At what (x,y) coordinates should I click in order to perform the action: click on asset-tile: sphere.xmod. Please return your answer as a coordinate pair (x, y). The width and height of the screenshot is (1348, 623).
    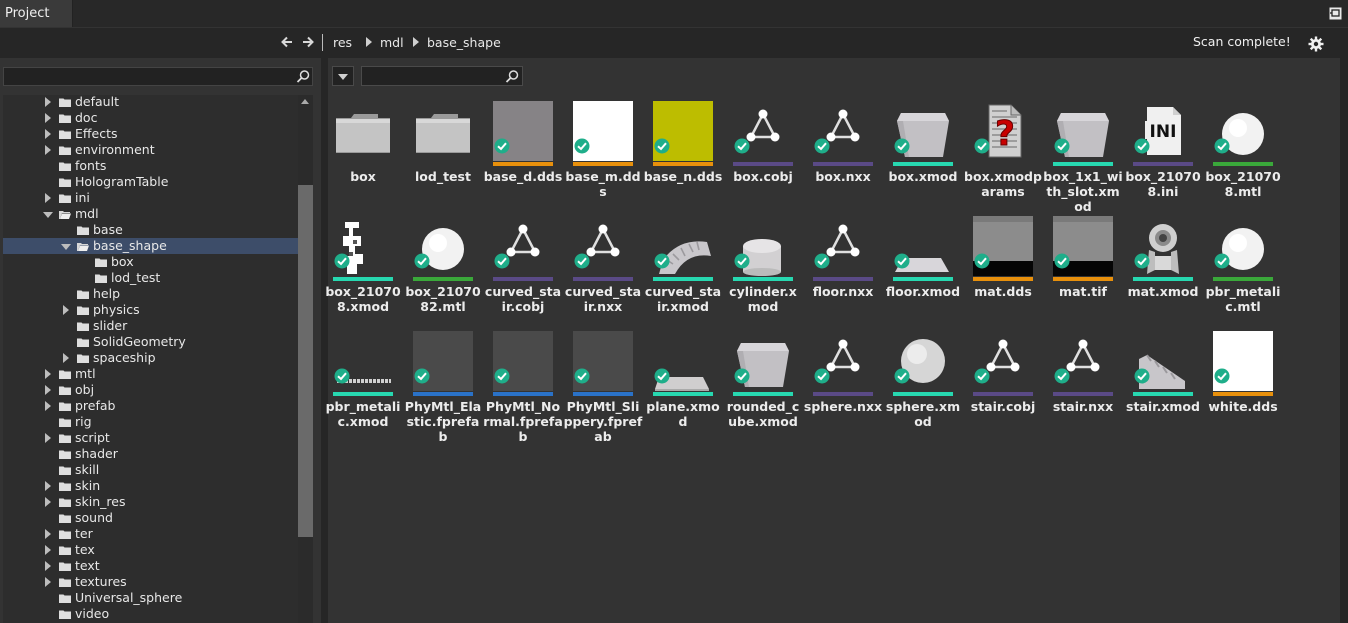
    Looking at the image, I should click on (923, 387).